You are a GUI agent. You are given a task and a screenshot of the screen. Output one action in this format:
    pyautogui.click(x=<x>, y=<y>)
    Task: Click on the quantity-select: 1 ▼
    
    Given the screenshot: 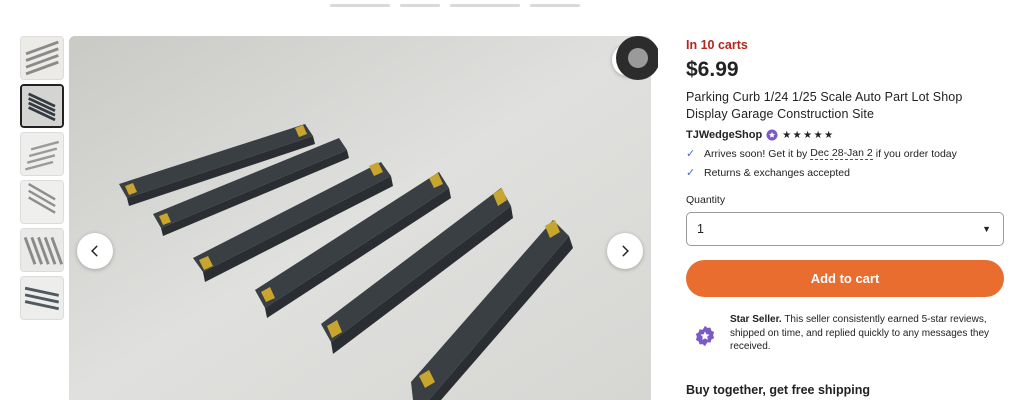 What is the action you would take?
    pyautogui.click(x=845, y=229)
    